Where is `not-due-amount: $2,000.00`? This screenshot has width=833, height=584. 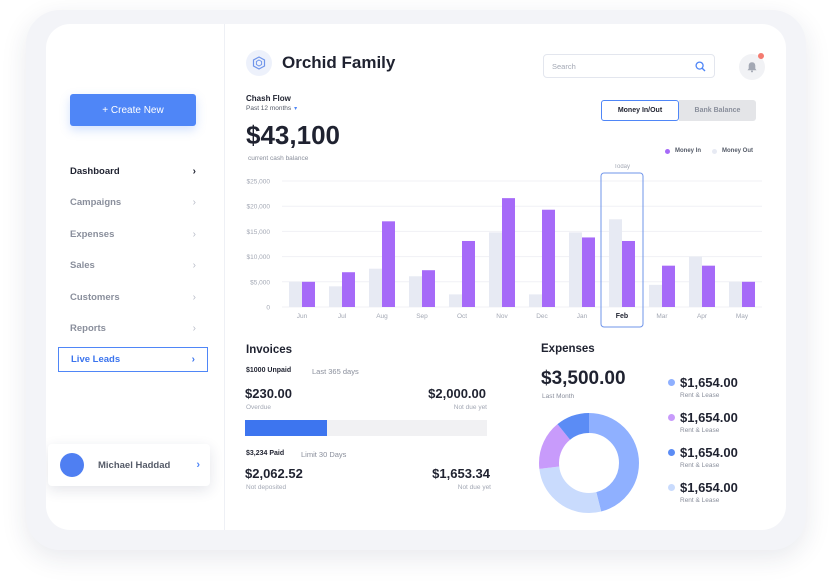
not-due-amount: $2,000.00 is located at coordinates (457, 393).